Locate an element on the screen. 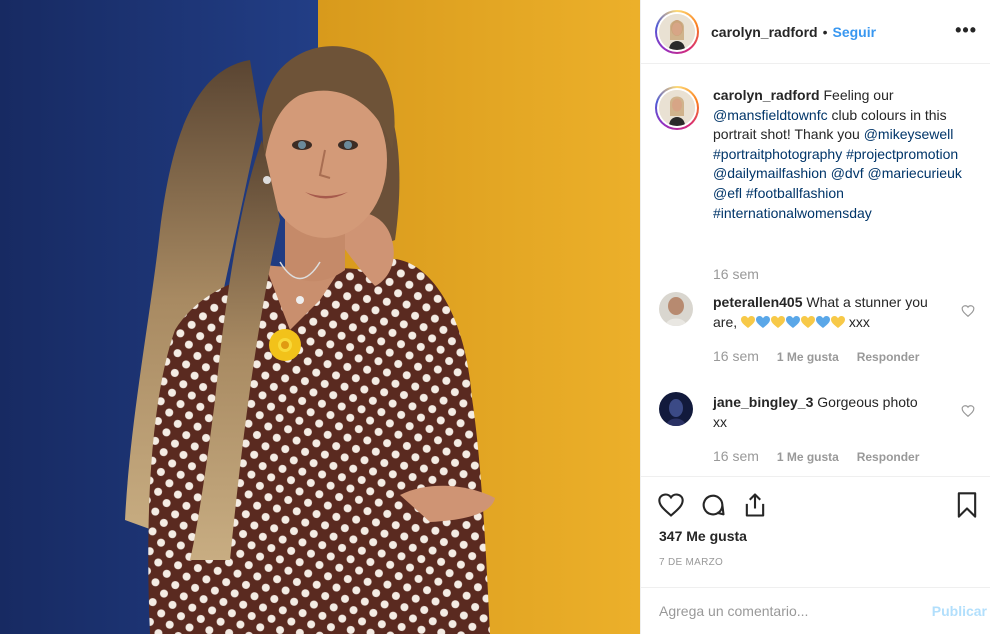 The image size is (990, 634). hashtag-link: #footballfashion is located at coordinates (795, 193).